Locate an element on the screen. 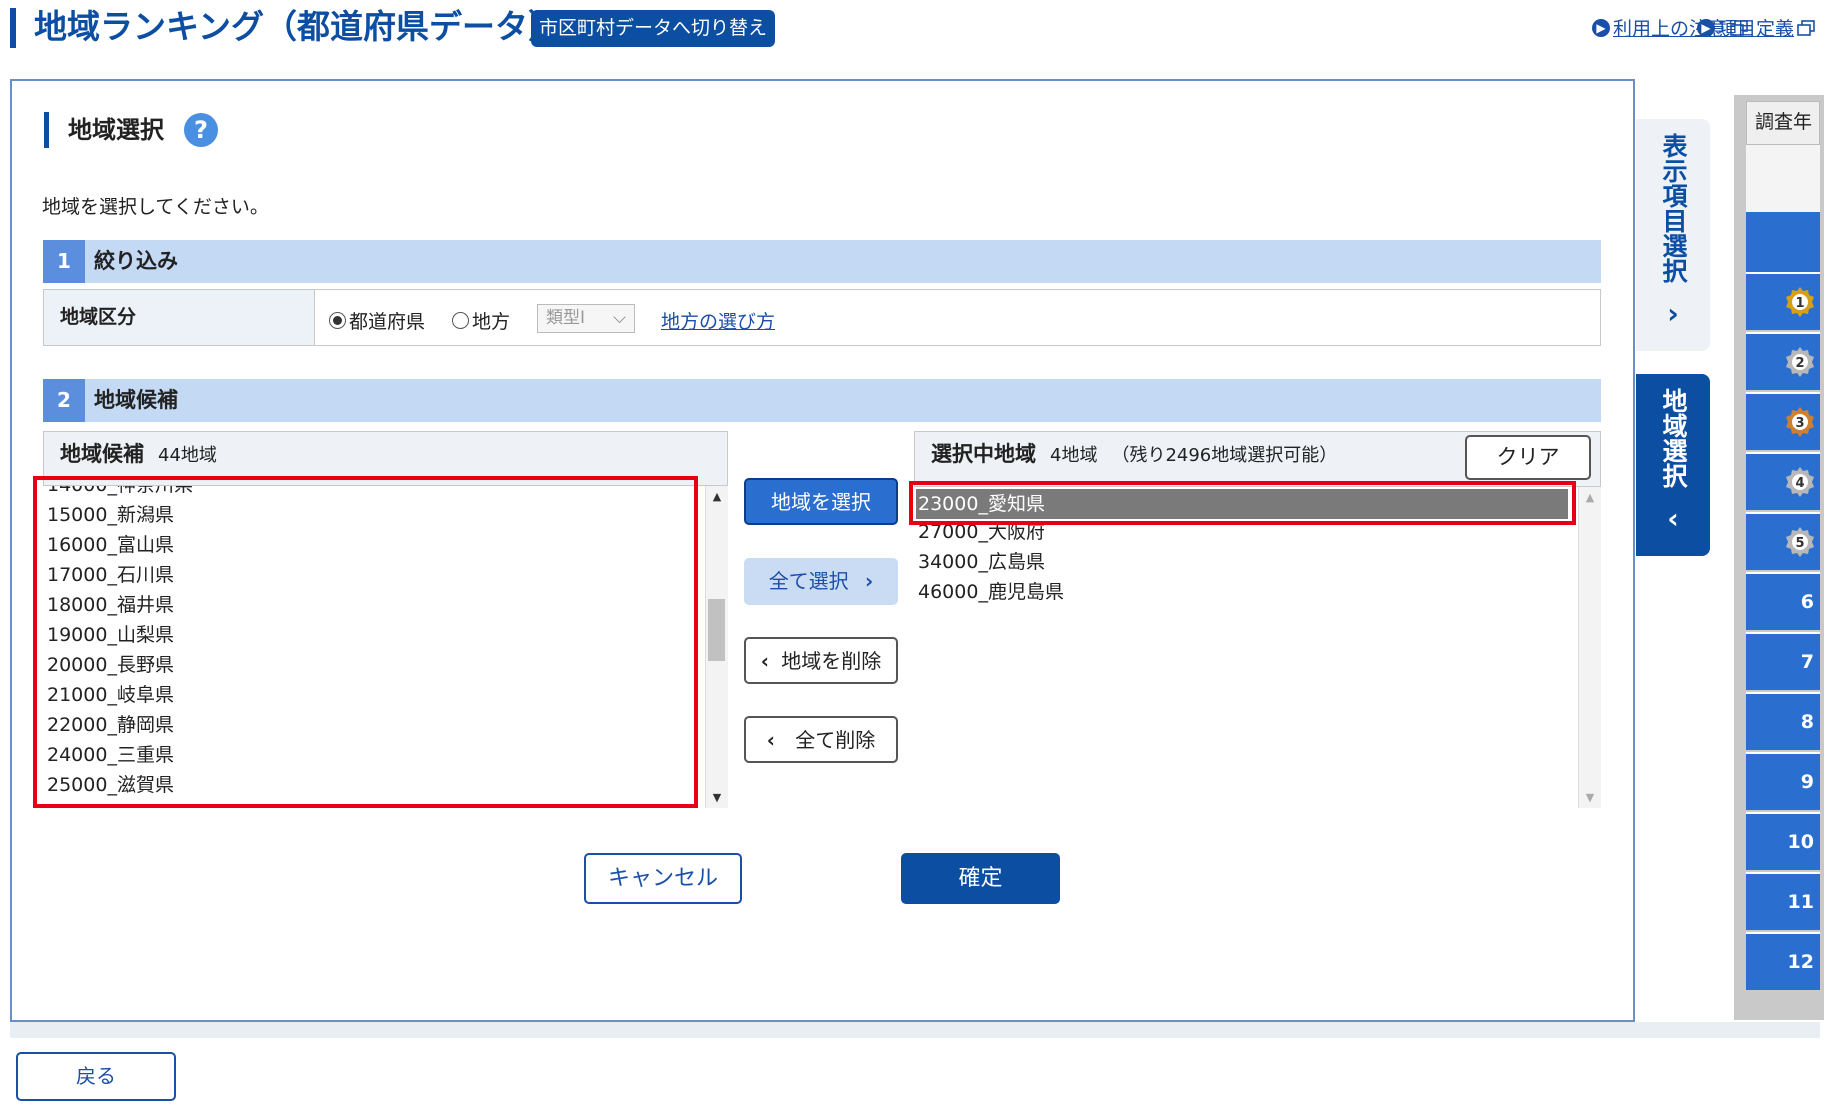 The image size is (1828, 1109). rank-cell: 1 is located at coordinates (1783, 301).